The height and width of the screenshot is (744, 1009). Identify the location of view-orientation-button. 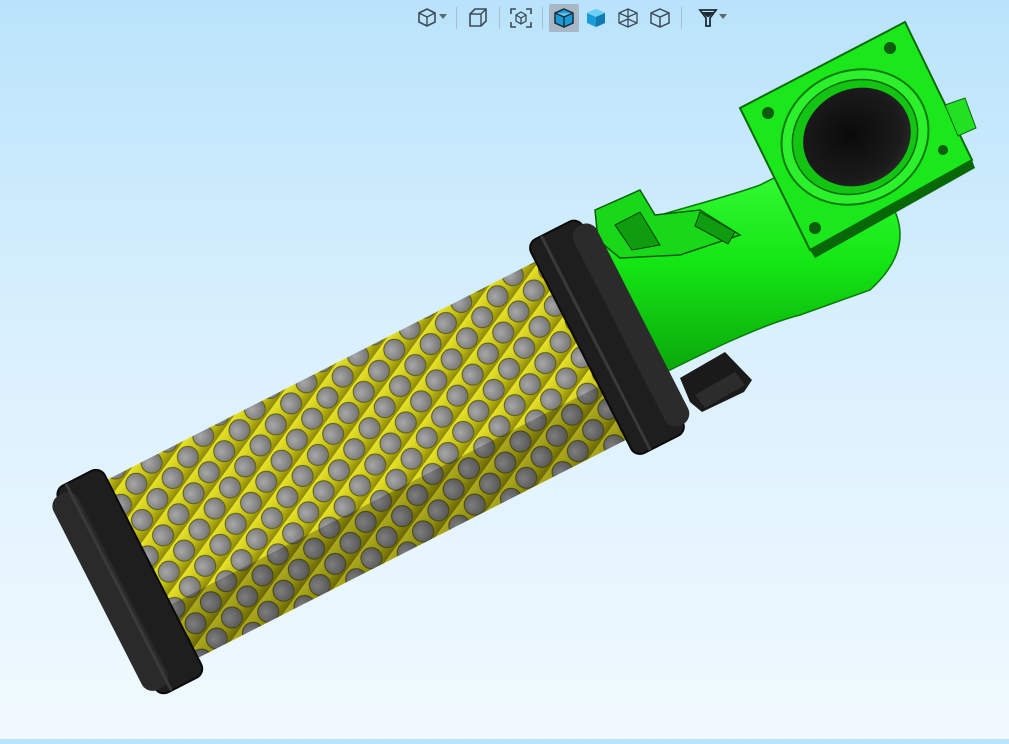
(429, 18).